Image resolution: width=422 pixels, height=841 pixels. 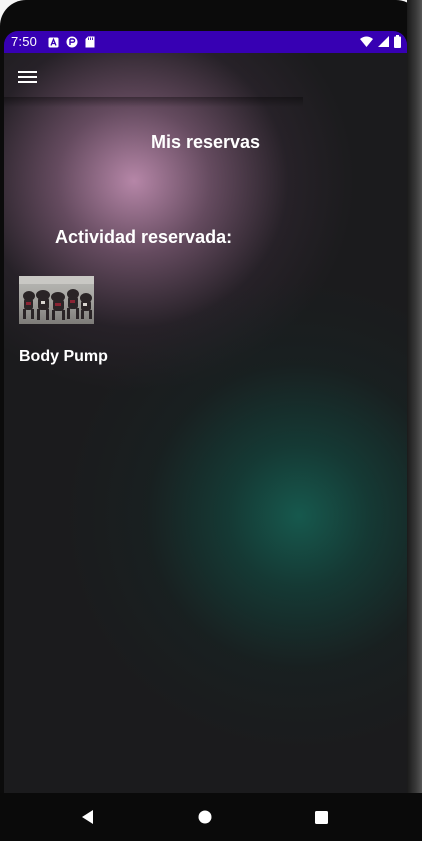 I want to click on app-bar, so click(x=153, y=79).